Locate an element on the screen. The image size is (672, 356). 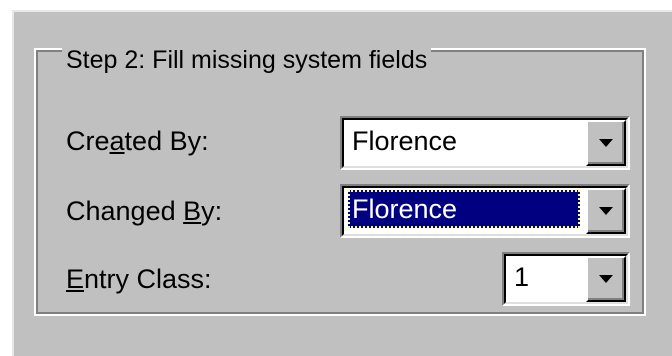
groupbox-title: Step 2: Fill missing system fields is located at coordinates (247, 60).